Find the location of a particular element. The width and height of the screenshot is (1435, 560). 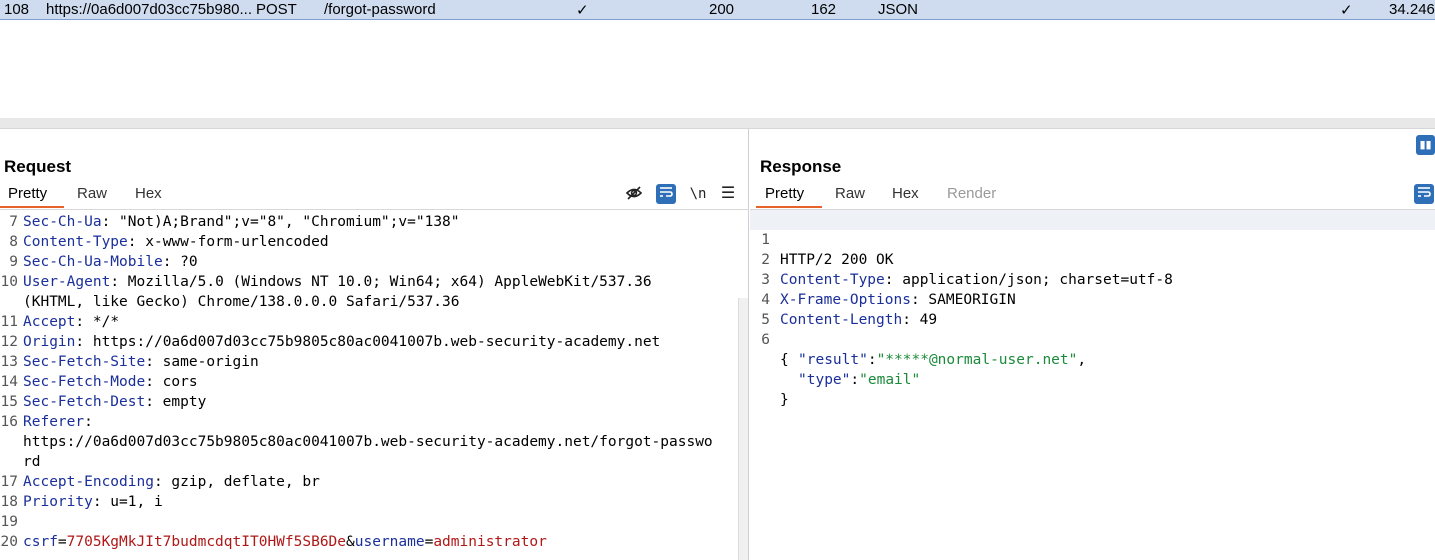

response-tab-hex: Hex is located at coordinates (905, 197).